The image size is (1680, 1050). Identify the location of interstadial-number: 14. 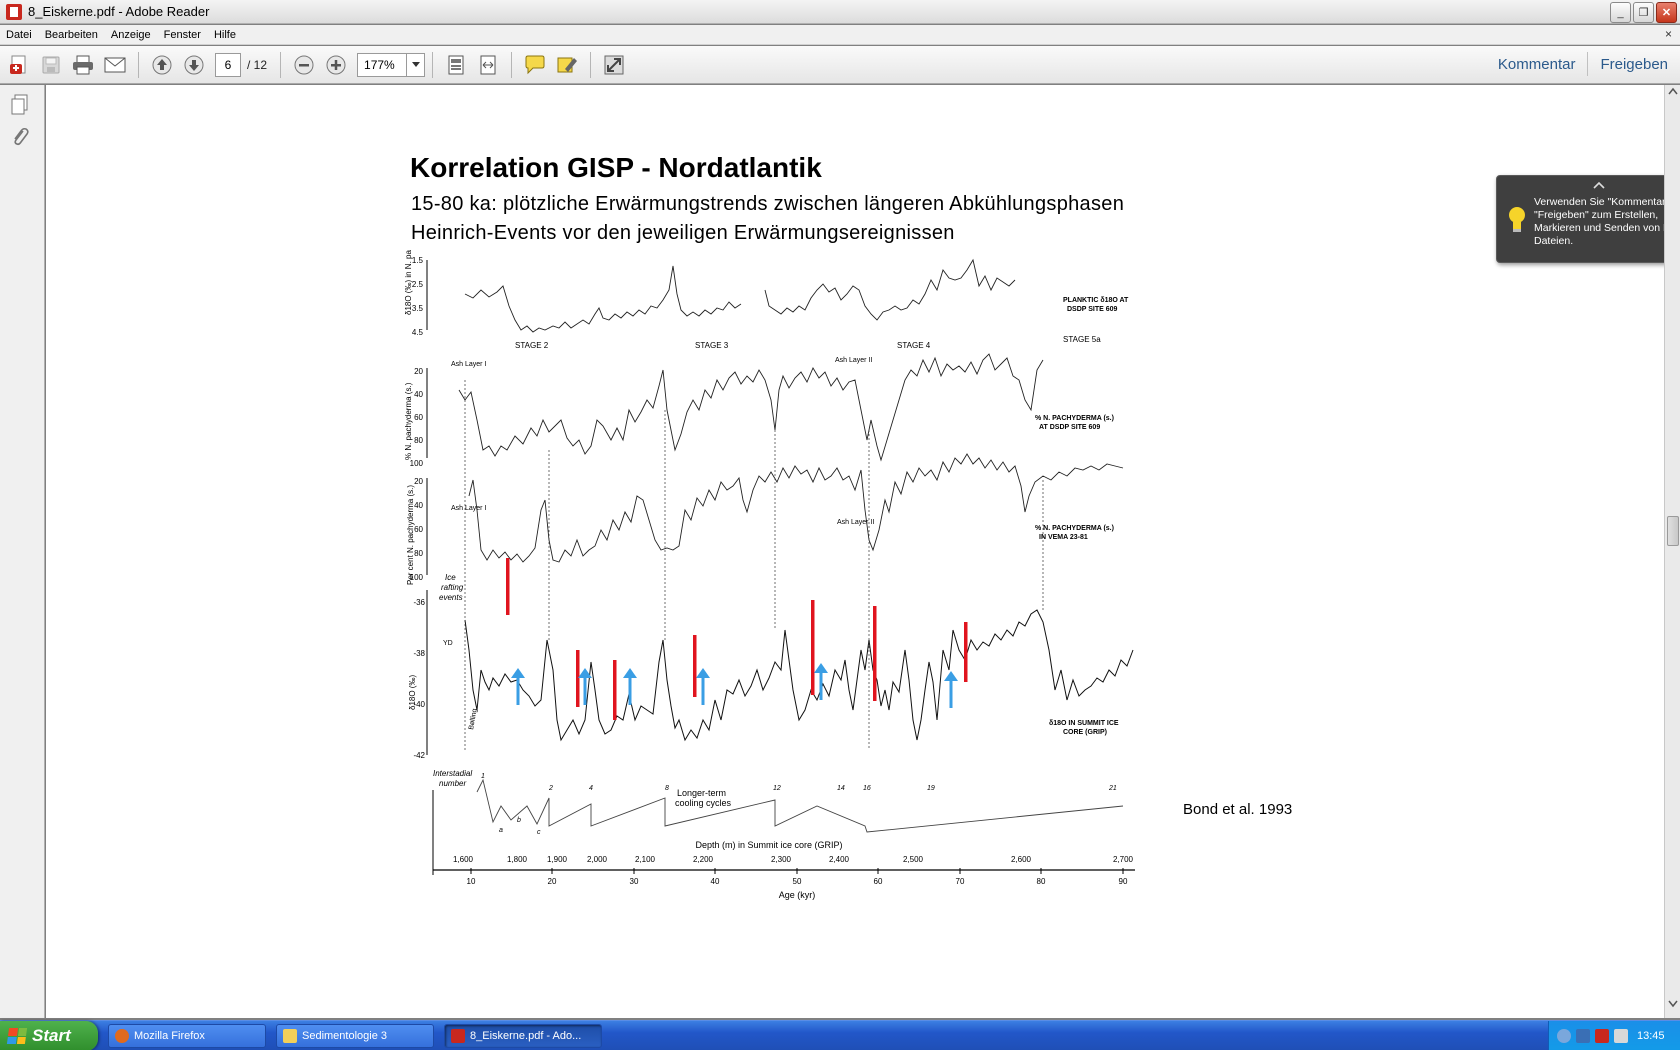
(841, 788).